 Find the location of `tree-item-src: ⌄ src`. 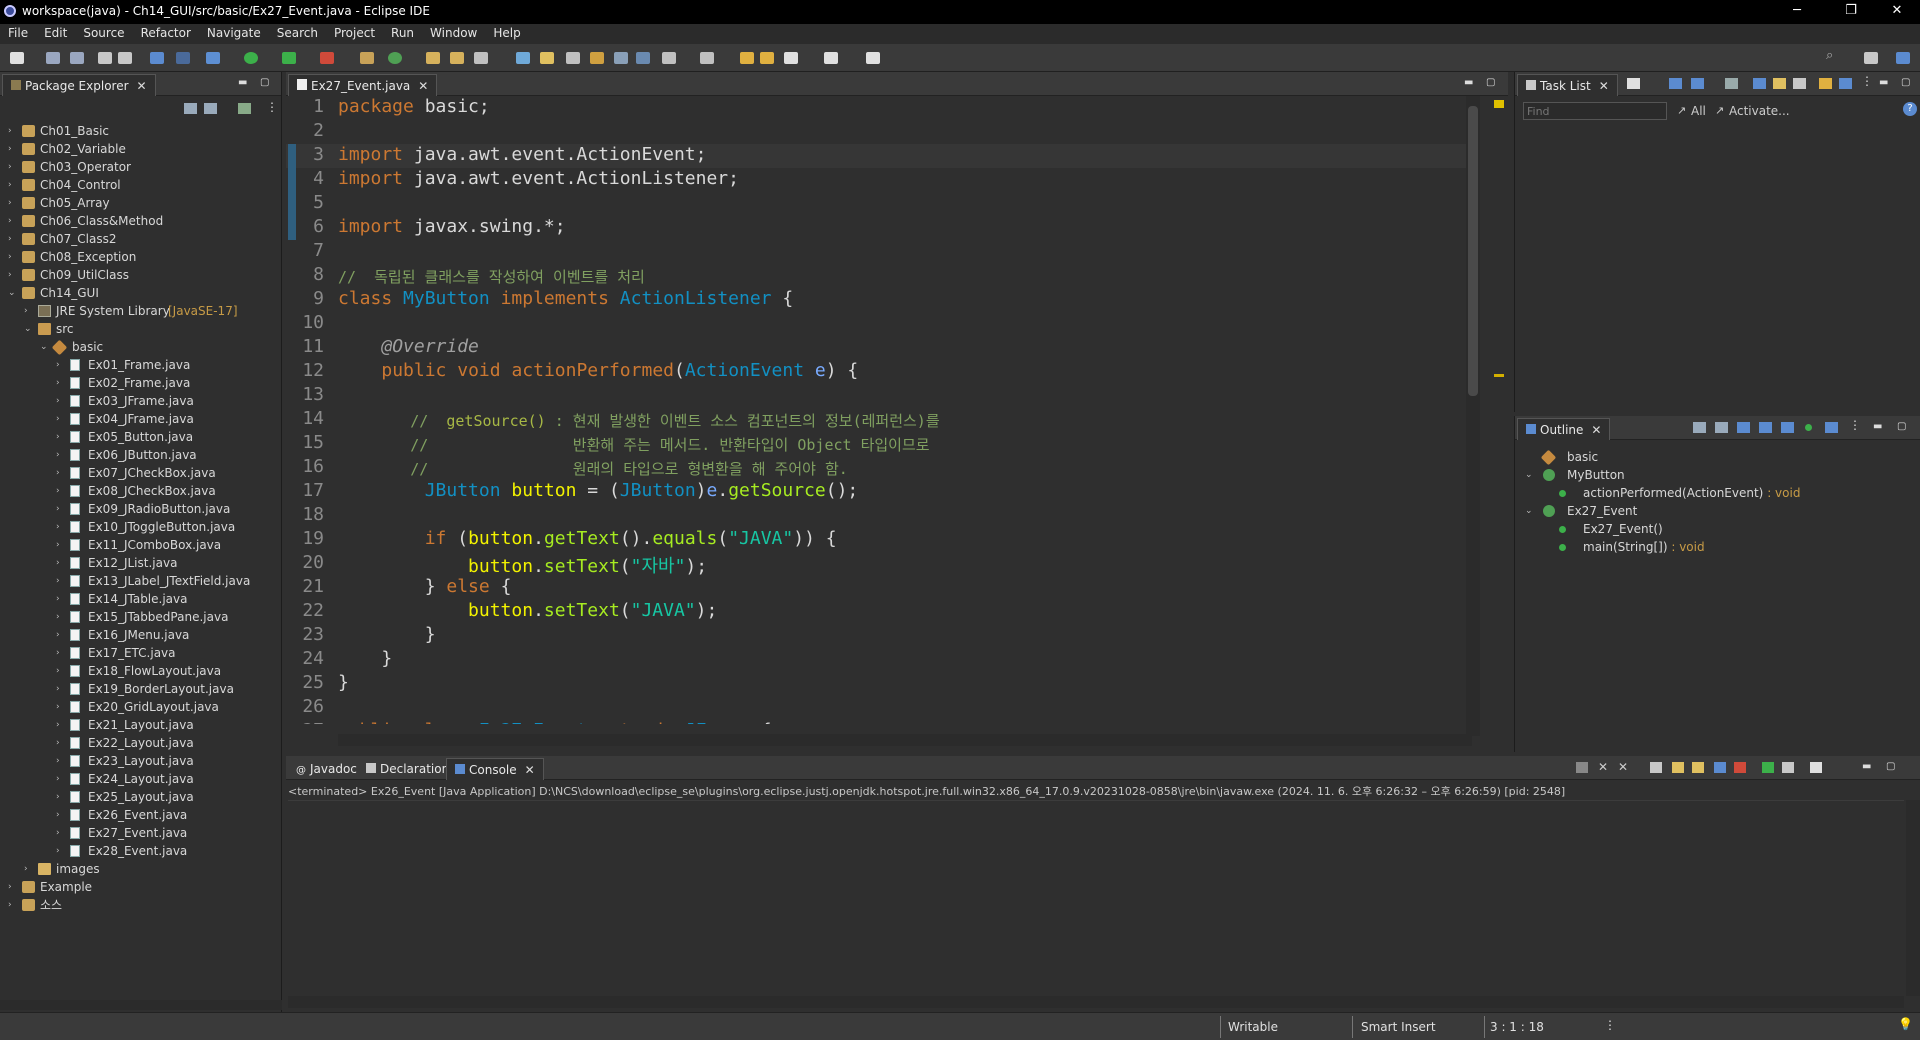

tree-item-src: ⌄ src is located at coordinates (141, 329).